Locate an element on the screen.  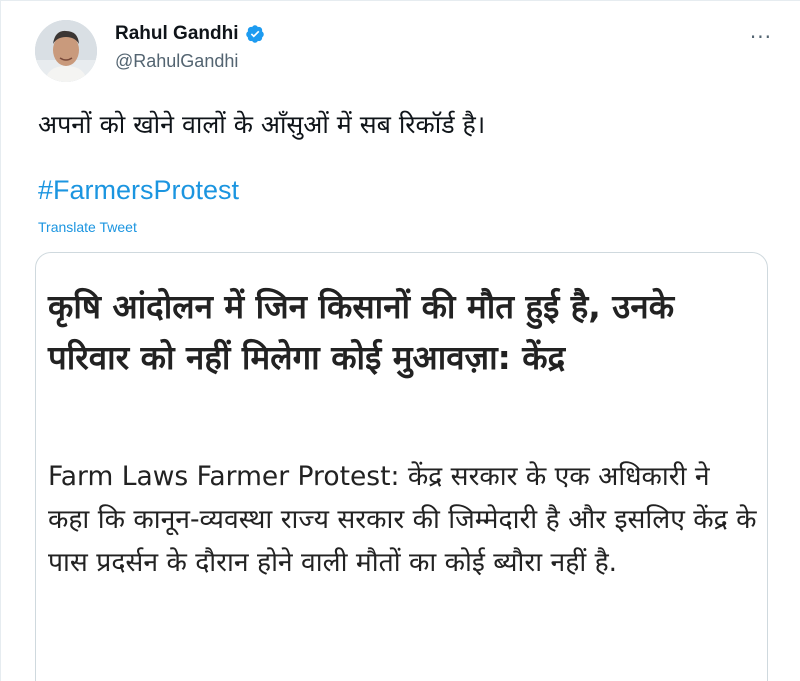
translate-tweet-link: Translate Tweet is located at coordinates (87, 227).